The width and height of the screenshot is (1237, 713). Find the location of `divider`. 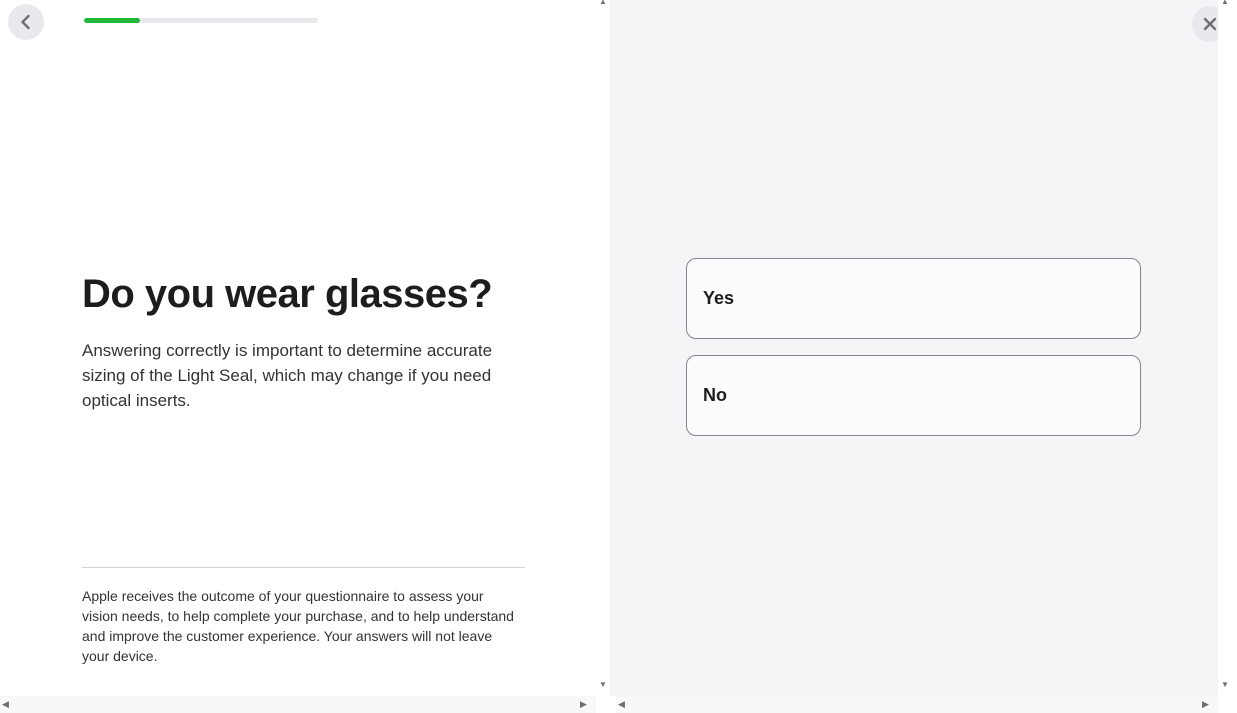

divider is located at coordinates (303, 567).